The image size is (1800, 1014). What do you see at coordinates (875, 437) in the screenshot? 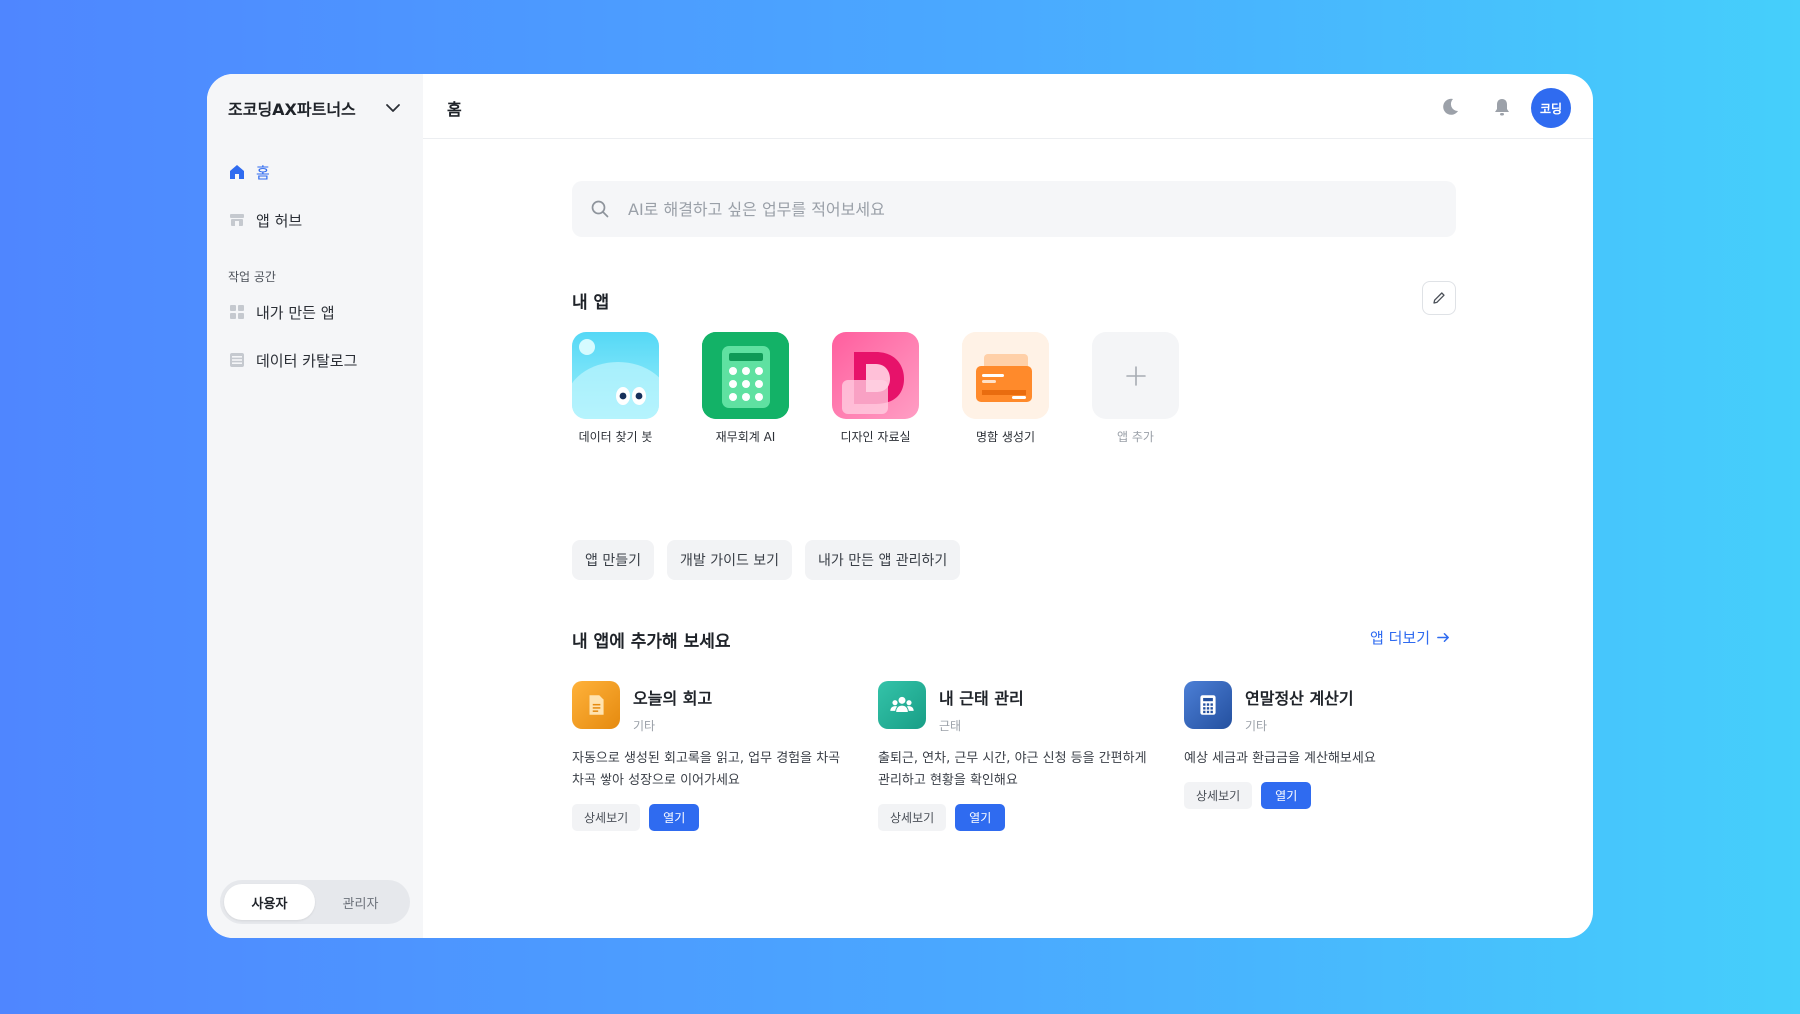
I see `app-label: 디자인 자료실` at bounding box center [875, 437].